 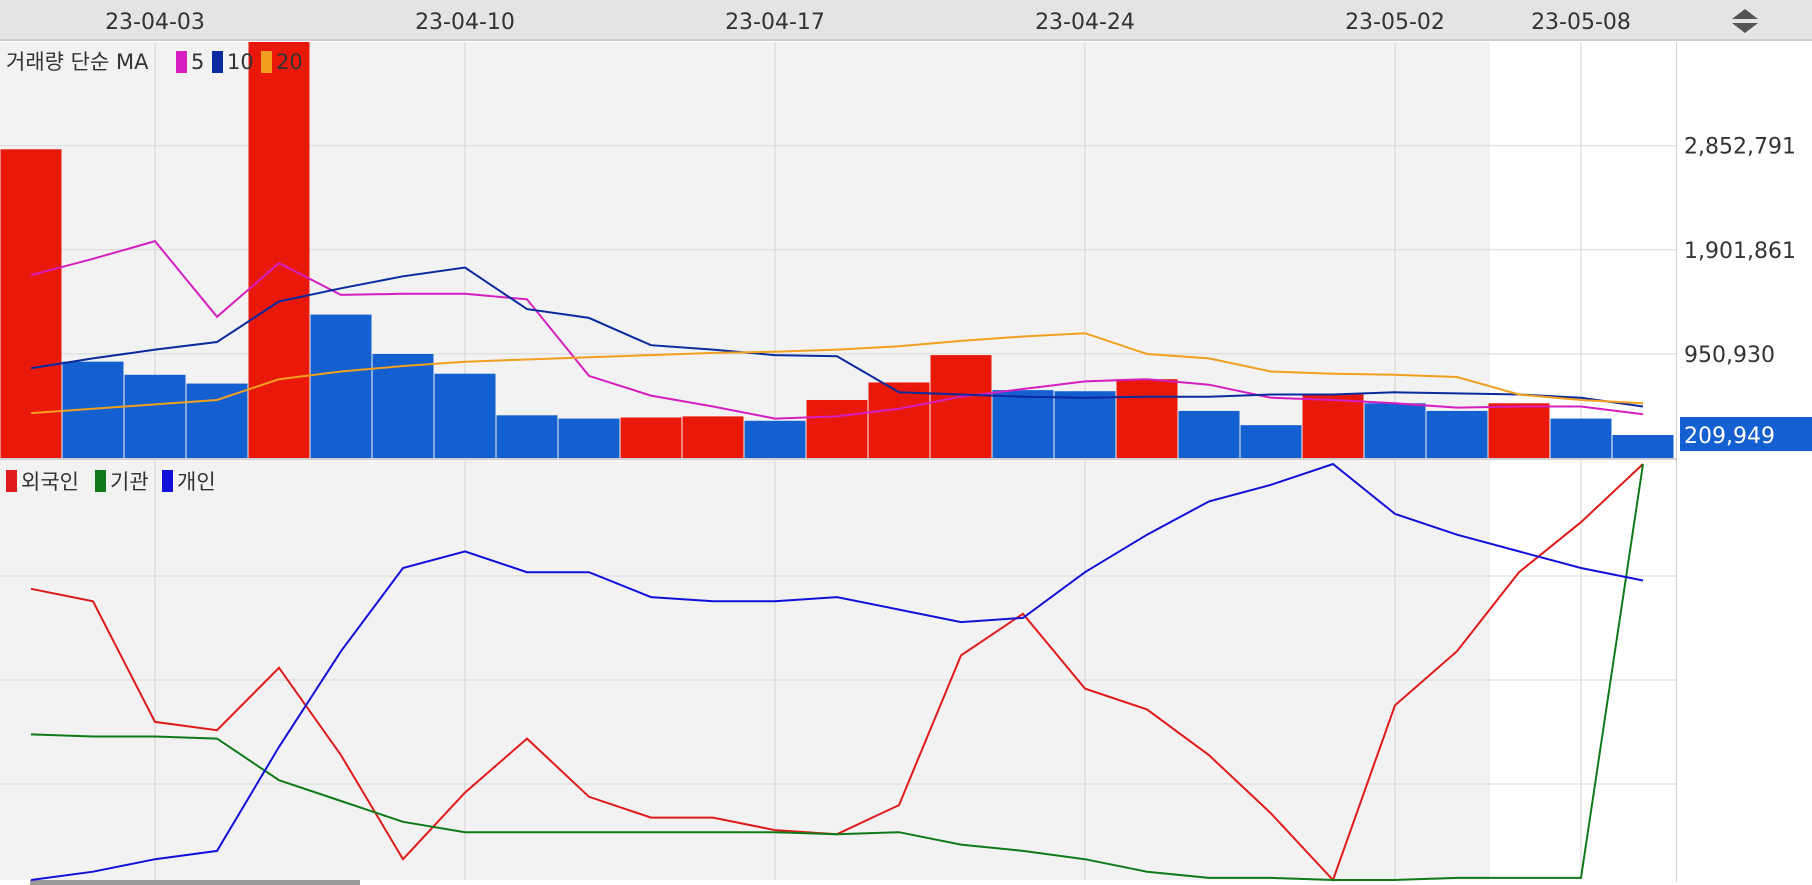 I want to click on legend-label: 기관, so click(x=129, y=482).